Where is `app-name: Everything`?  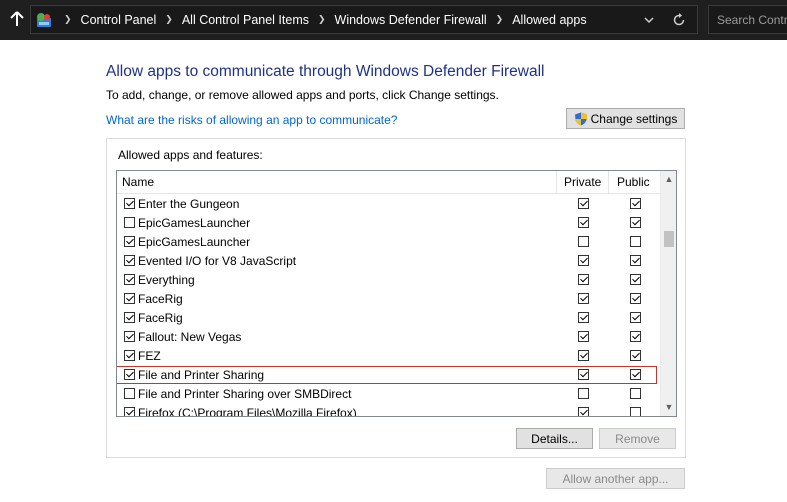
app-name: Everything is located at coordinates (166, 280).